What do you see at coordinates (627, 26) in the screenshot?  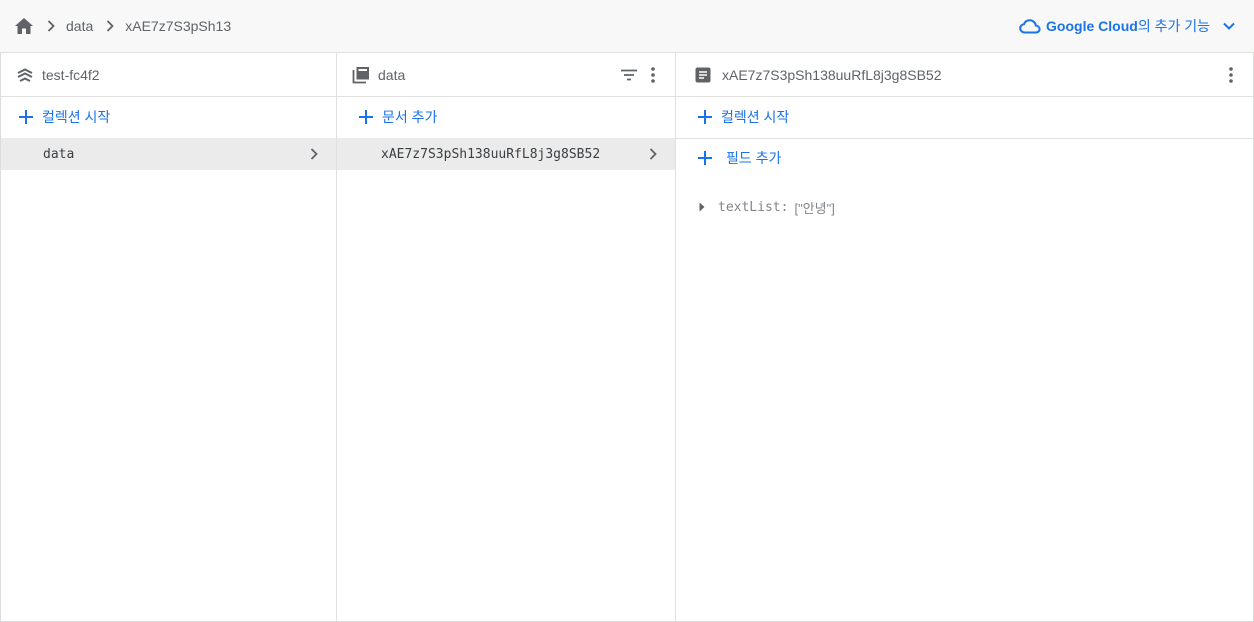 I see `top-bar: data xAE7z7S3pSh13 Google Cloud 의 추가 기능` at bounding box center [627, 26].